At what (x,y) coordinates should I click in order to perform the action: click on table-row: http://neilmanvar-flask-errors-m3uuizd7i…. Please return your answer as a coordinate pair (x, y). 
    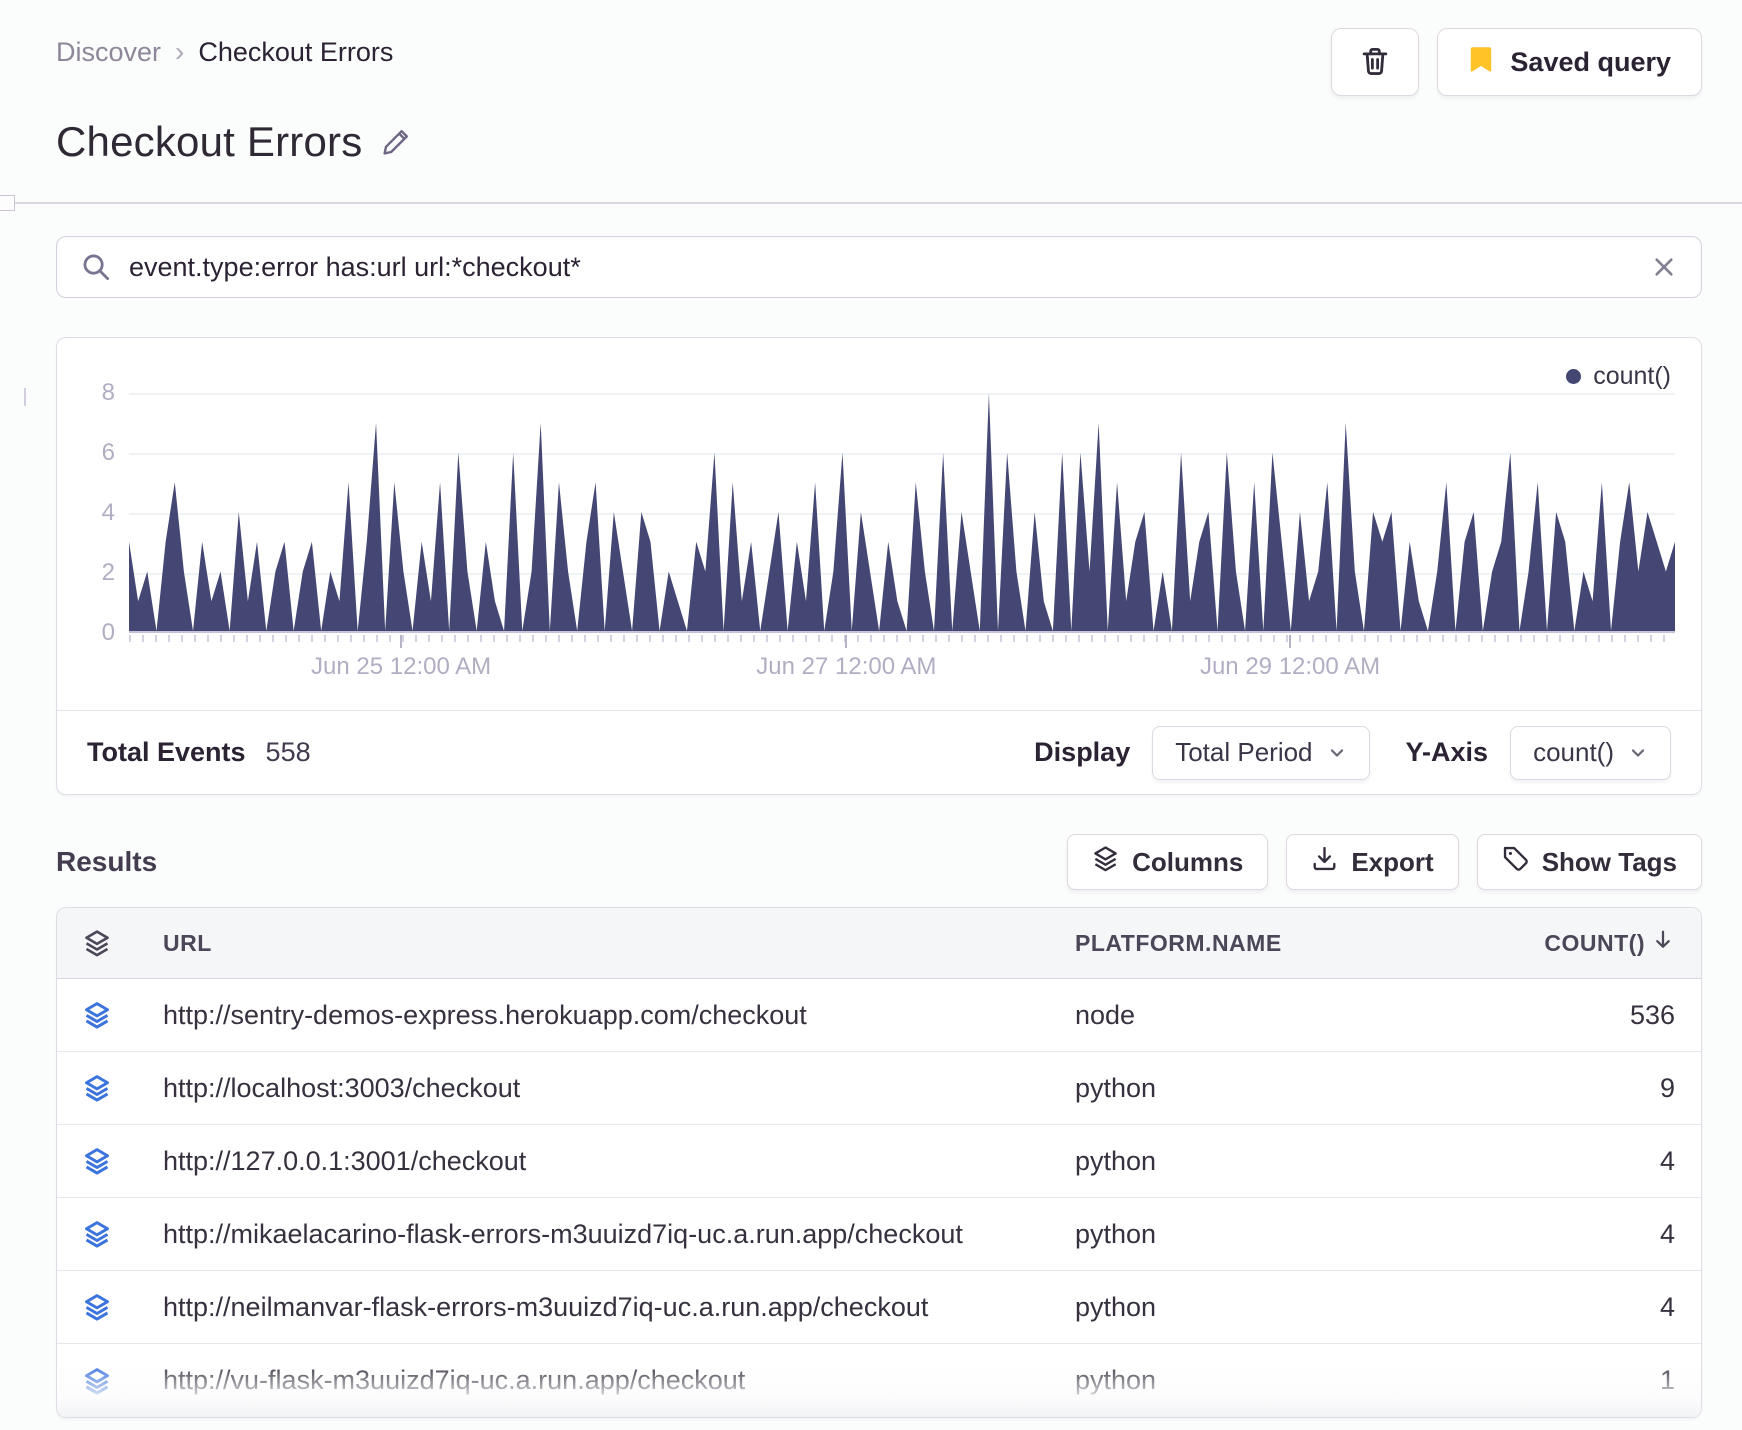
    Looking at the image, I should click on (879, 1307).